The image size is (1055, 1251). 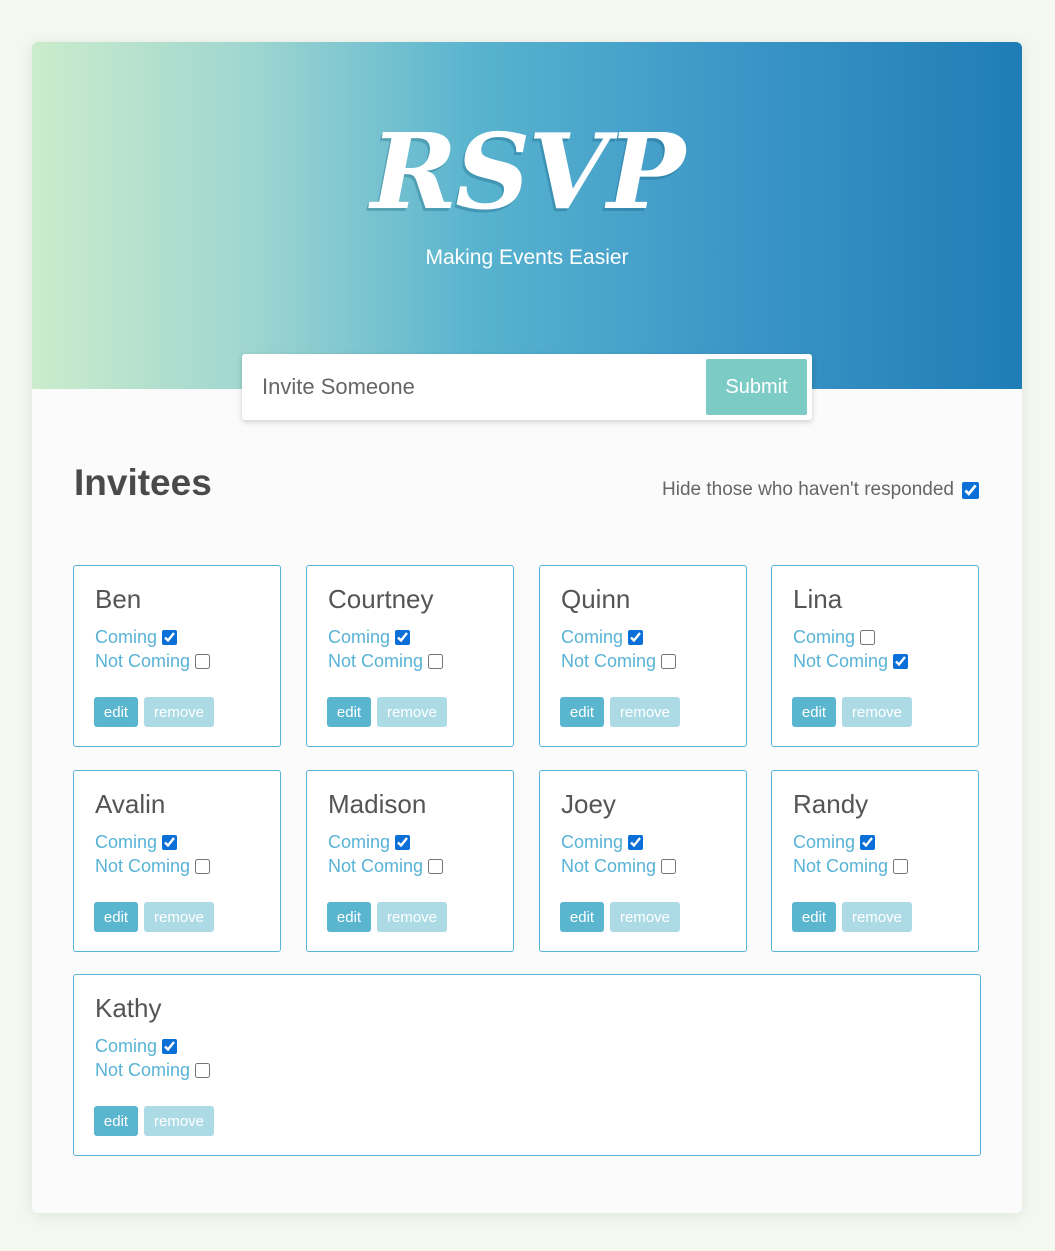 I want to click on invitee-name: Kathy, so click(x=128, y=1008).